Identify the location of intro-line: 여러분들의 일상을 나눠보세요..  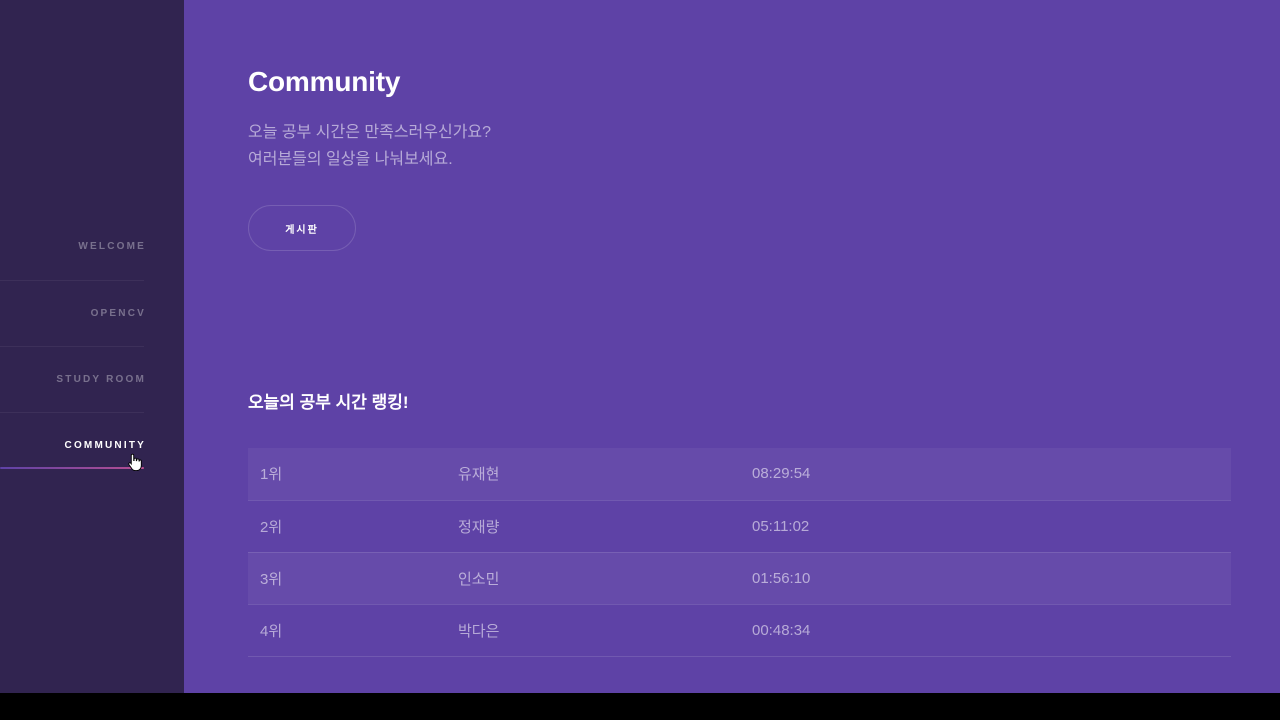
(350, 159).